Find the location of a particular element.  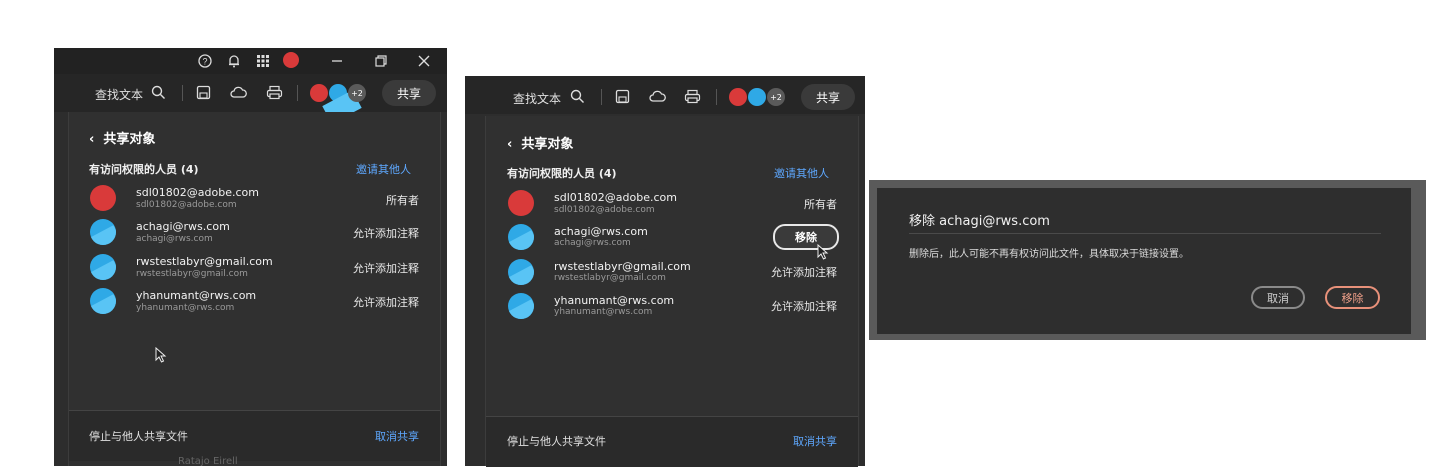

restore-icon is located at coordinates (381, 61).